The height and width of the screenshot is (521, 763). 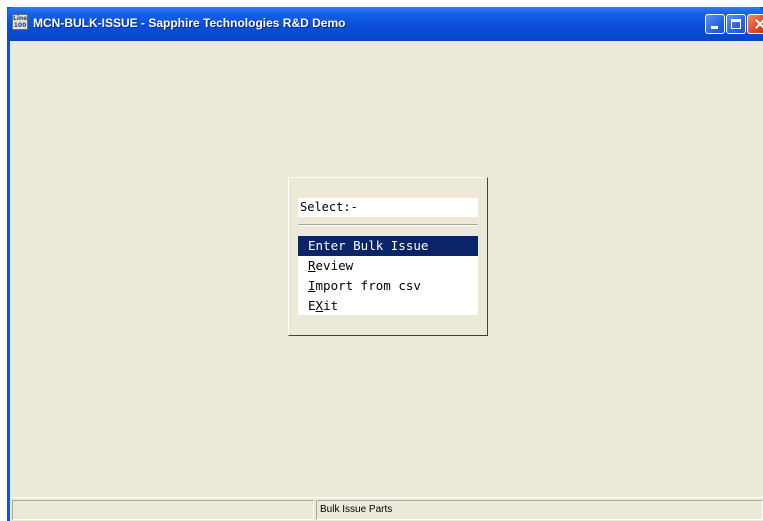 I want to click on menu-item-review: Review, so click(x=388, y=266).